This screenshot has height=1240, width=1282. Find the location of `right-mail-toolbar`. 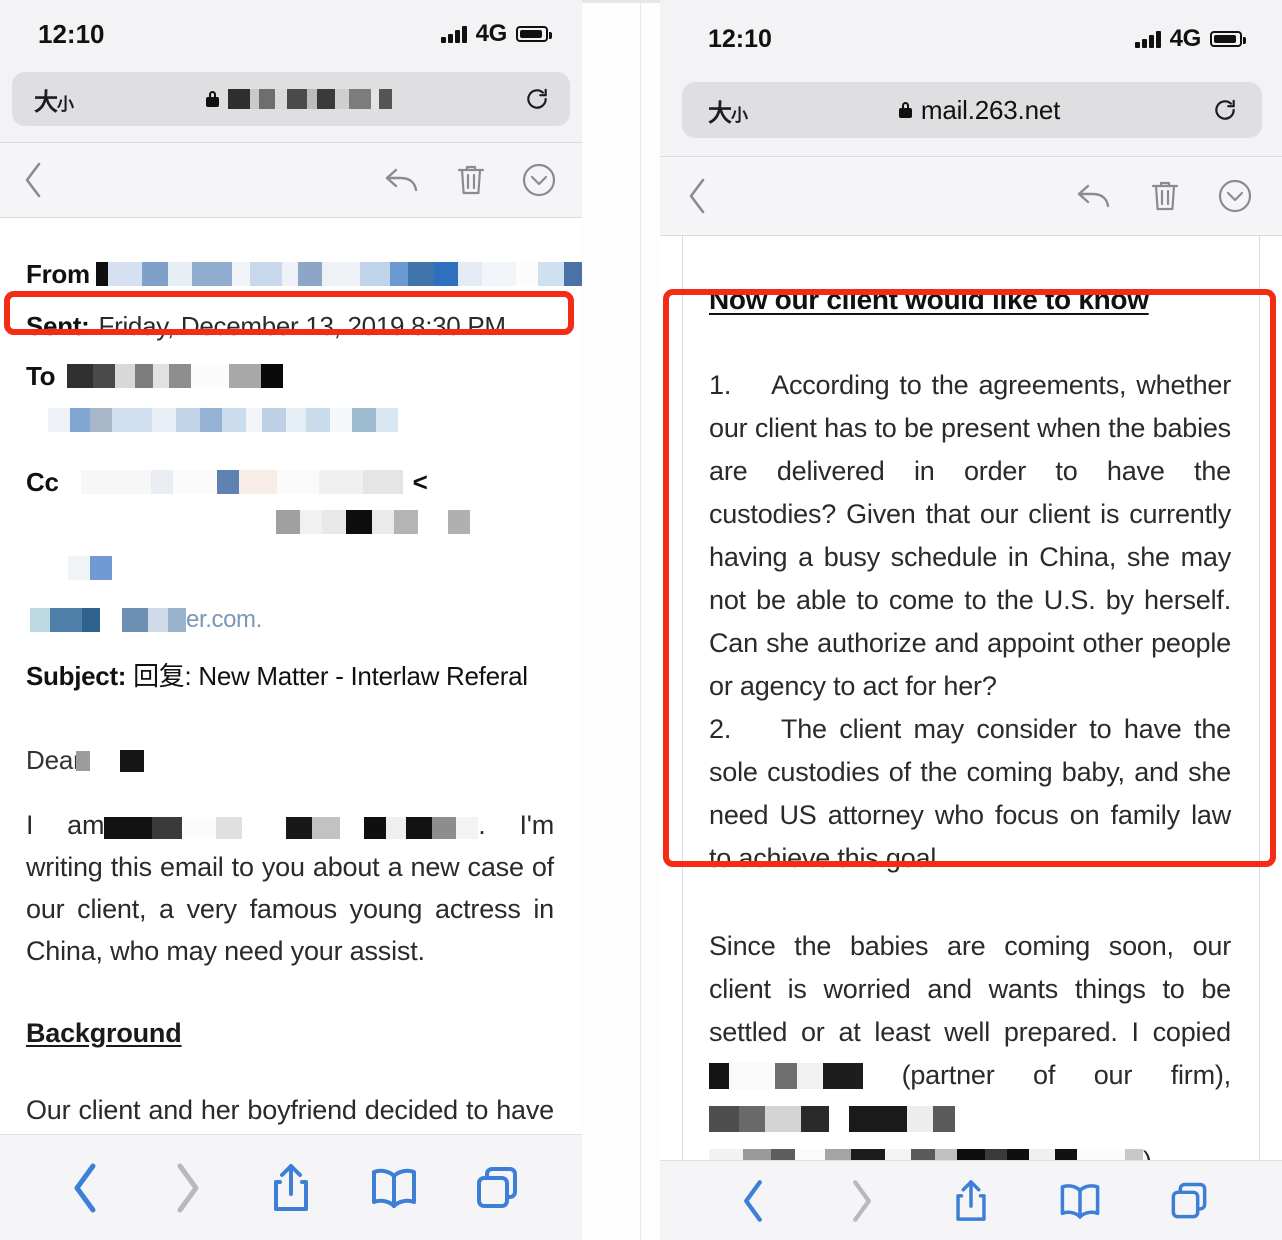

right-mail-toolbar is located at coordinates (971, 196).